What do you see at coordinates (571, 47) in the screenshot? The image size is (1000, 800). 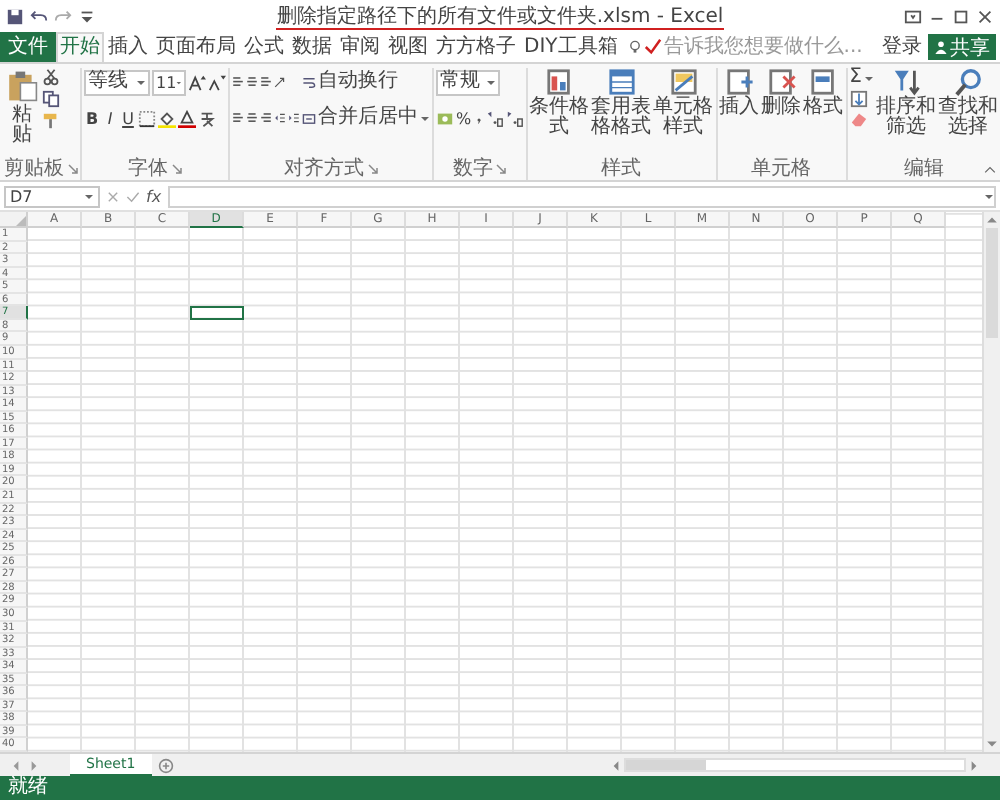 I see `ribbon-tab: DIY工具箱` at bounding box center [571, 47].